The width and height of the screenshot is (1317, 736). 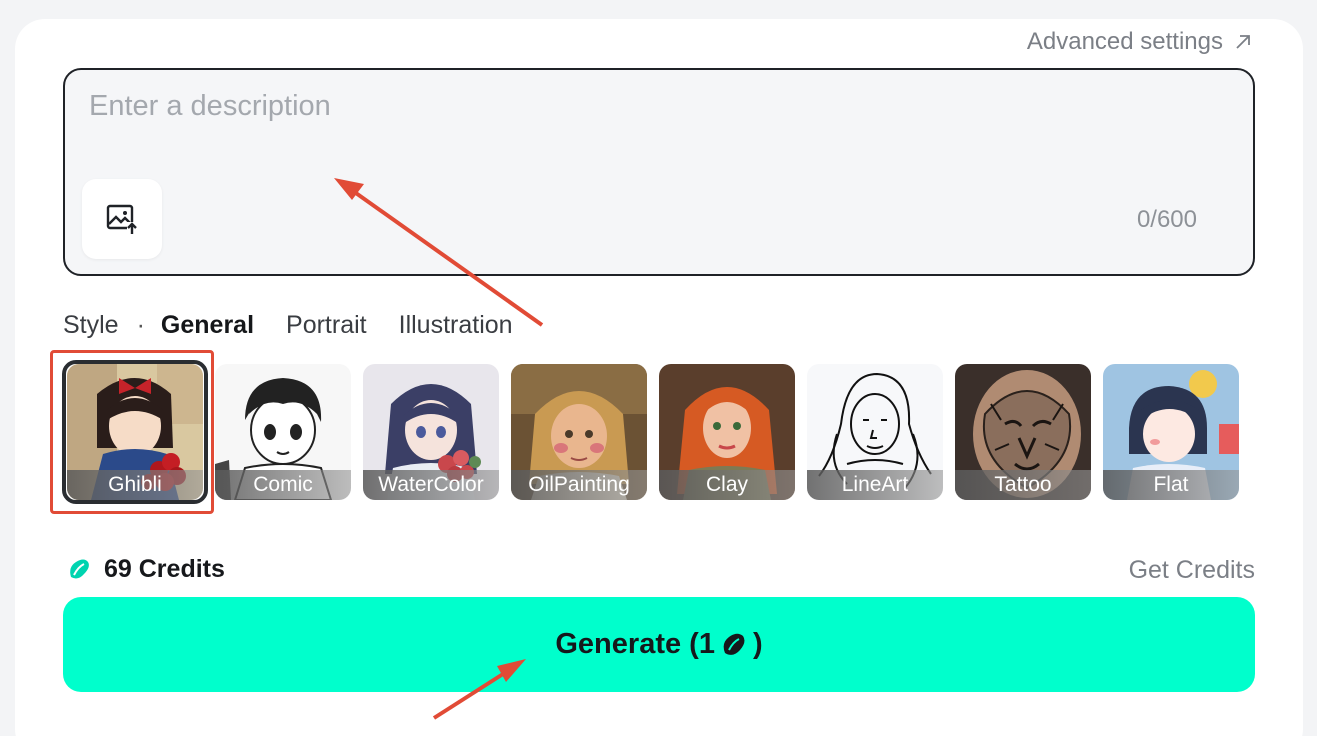 I want to click on style-item-label: Flat, so click(x=1171, y=485).